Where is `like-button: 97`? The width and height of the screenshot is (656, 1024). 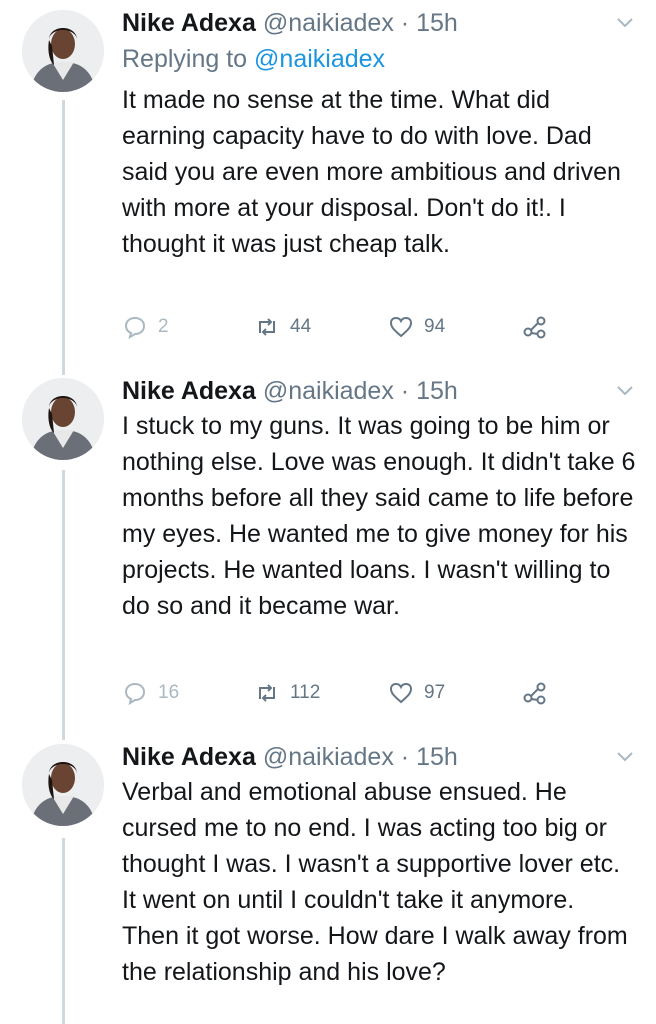
like-button: 97 is located at coordinates (416, 693).